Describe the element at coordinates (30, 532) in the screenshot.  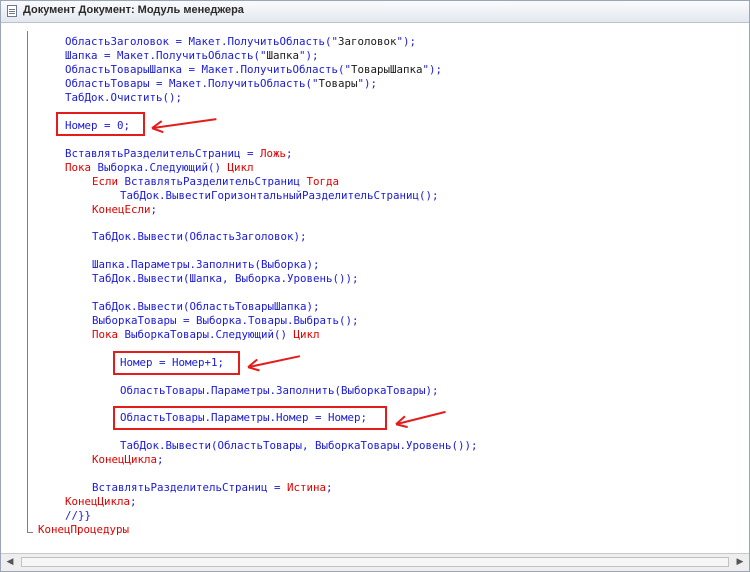
I see `fold-end` at that location.